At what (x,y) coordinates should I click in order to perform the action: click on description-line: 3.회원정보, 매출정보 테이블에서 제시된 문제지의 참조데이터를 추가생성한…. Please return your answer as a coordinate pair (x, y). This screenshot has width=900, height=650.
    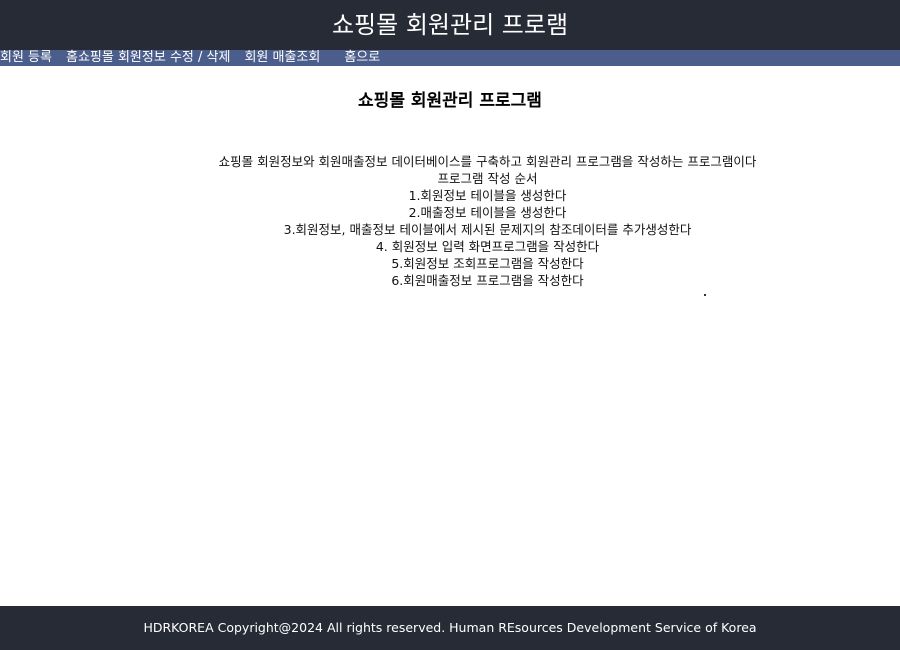
    Looking at the image, I should click on (487, 229).